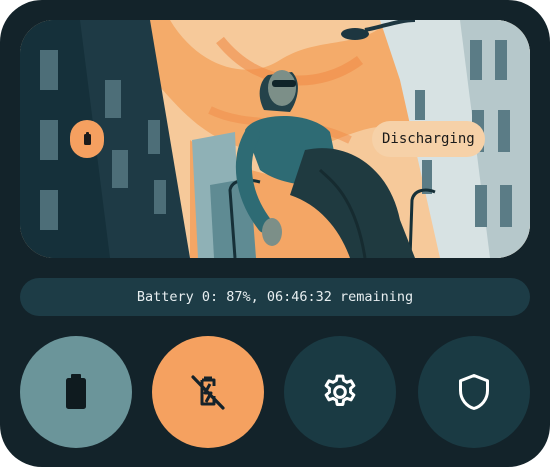  I want to click on shield-button, so click(474, 392).